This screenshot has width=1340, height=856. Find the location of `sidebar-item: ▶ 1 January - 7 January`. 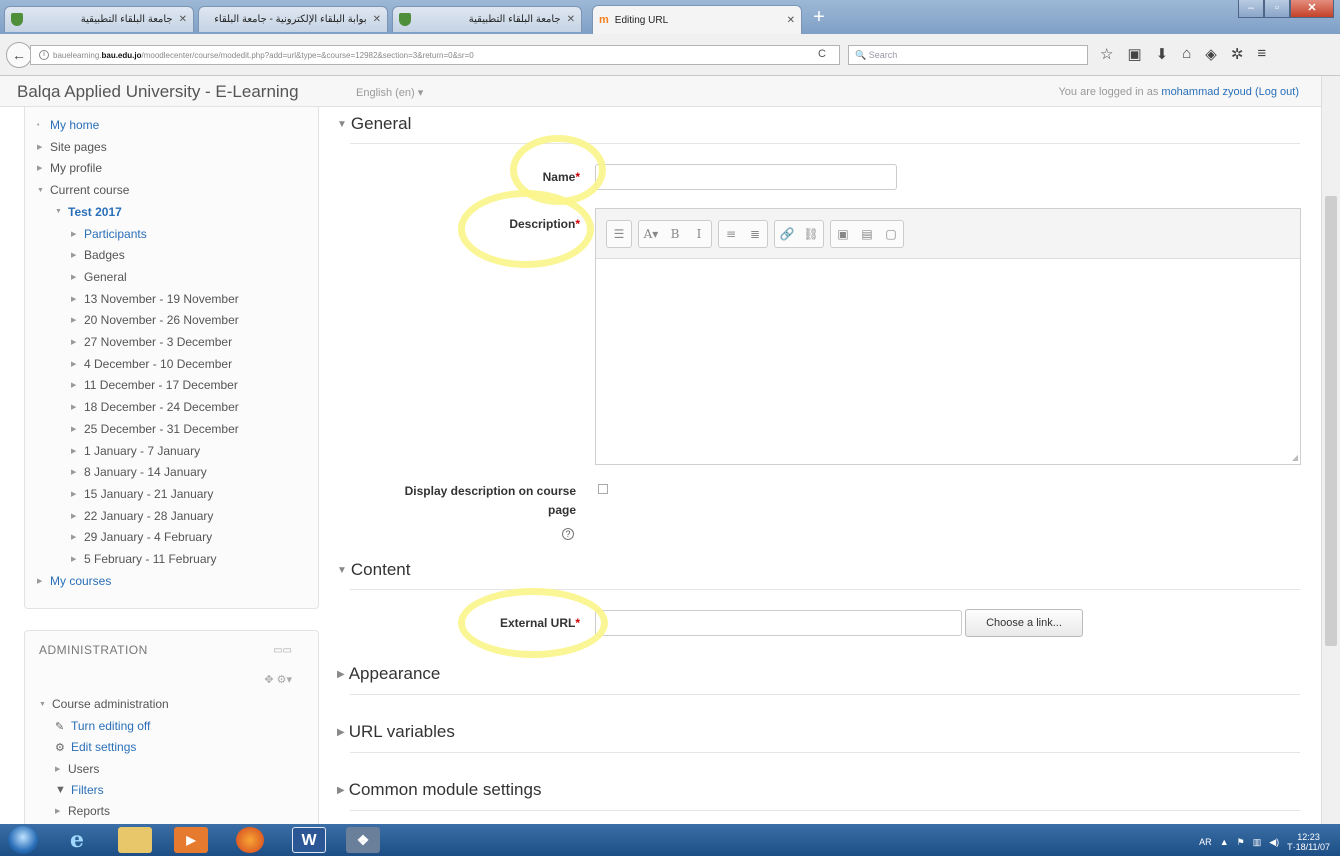

sidebar-item: ▶ 1 January - 7 January is located at coordinates (135, 451).